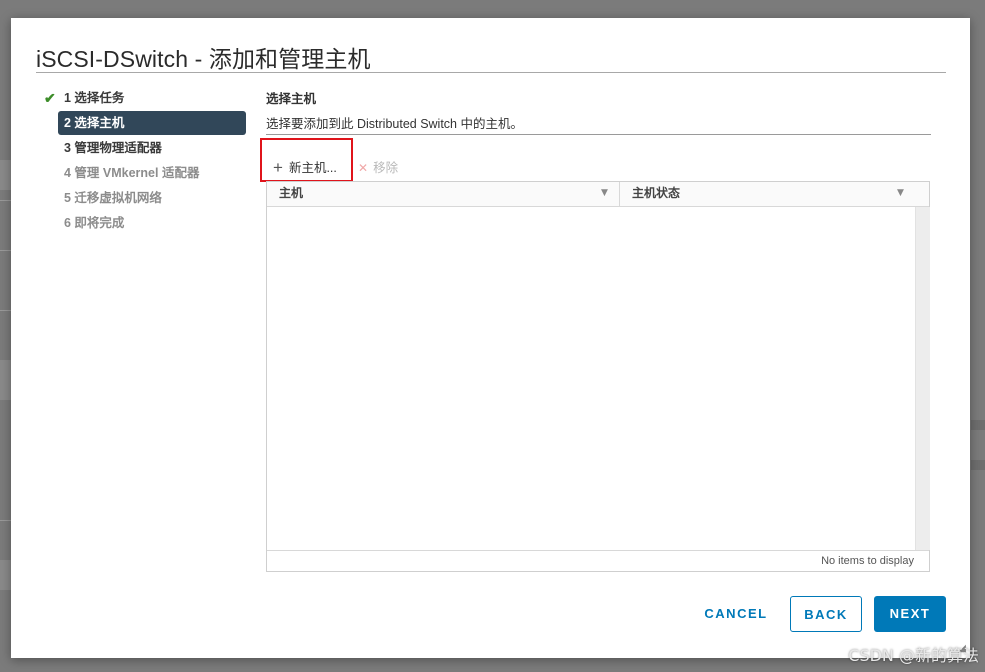 This screenshot has width=985, height=672. Describe the element at coordinates (913, 655) in the screenshot. I see `watermark: CSDN @新的算法` at that location.